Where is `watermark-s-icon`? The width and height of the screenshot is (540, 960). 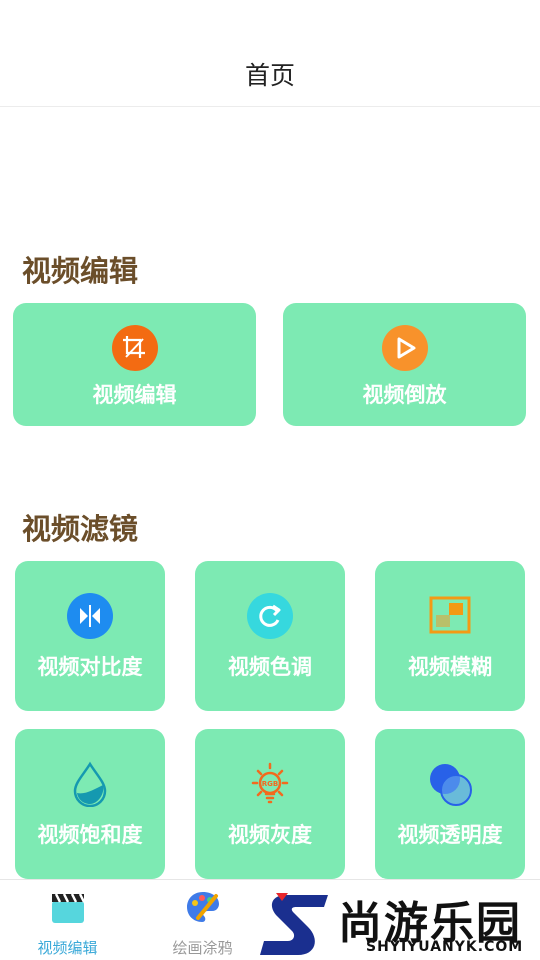 watermark-s-icon is located at coordinates (294, 924).